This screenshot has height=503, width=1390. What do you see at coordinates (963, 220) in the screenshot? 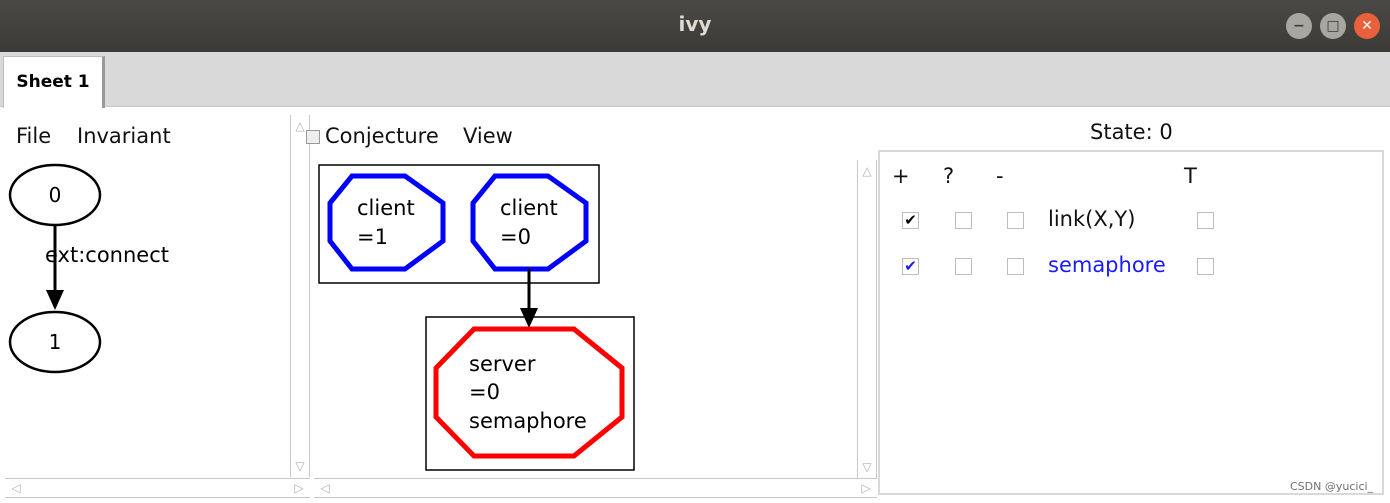
I see `row-1-question-checkbox` at bounding box center [963, 220].